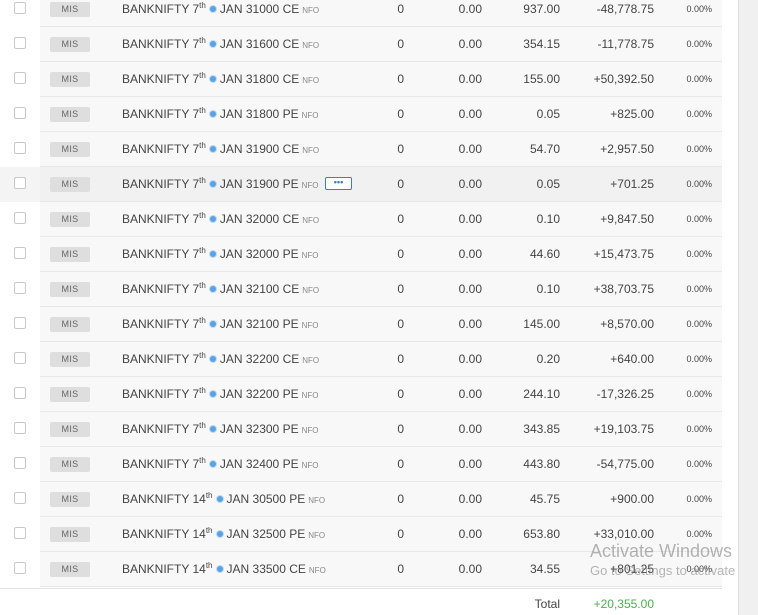  What do you see at coordinates (220, 289) in the screenshot?
I see `instrument-name: BANKNIFTY 7th JAN 32100 CE NFO` at bounding box center [220, 289].